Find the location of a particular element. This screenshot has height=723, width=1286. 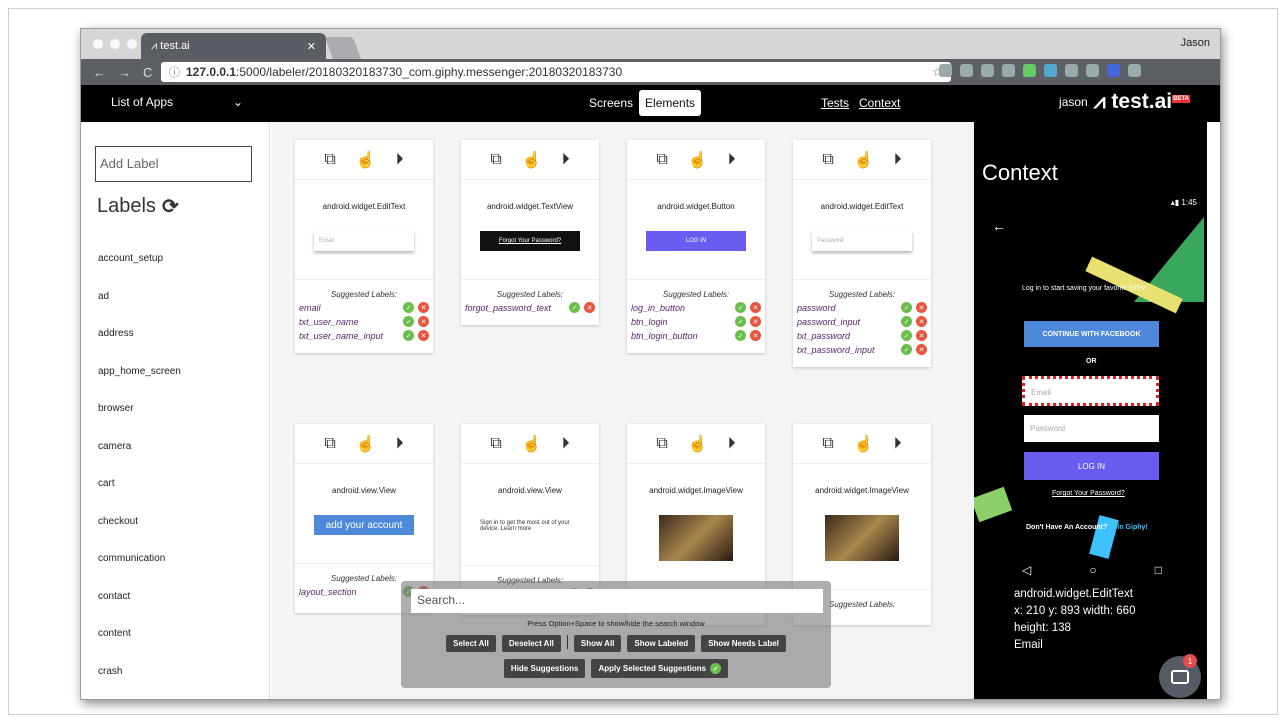

label-item: camera is located at coordinates (139, 460).